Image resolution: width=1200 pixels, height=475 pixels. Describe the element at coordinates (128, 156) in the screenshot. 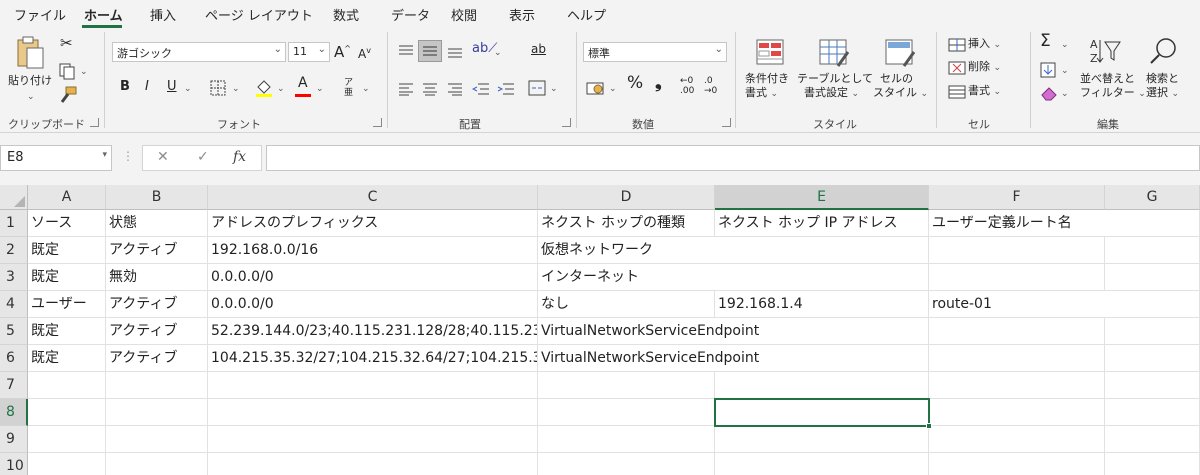

I see `formula-bar-splitter: ⋮` at that location.